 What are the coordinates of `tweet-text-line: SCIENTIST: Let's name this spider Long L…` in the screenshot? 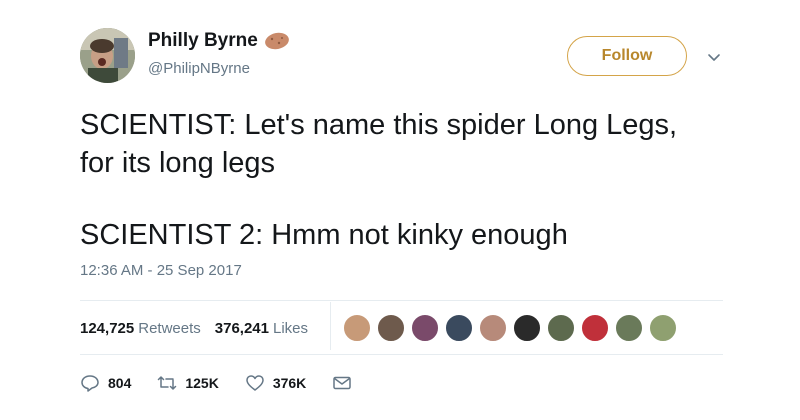 It's located at (379, 125).